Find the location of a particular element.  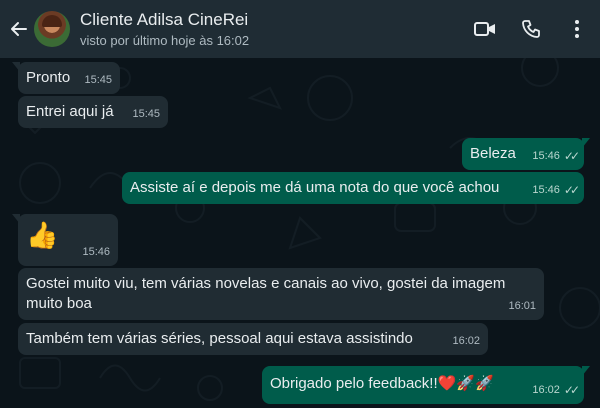

header-actions is located at coordinates (531, 29).